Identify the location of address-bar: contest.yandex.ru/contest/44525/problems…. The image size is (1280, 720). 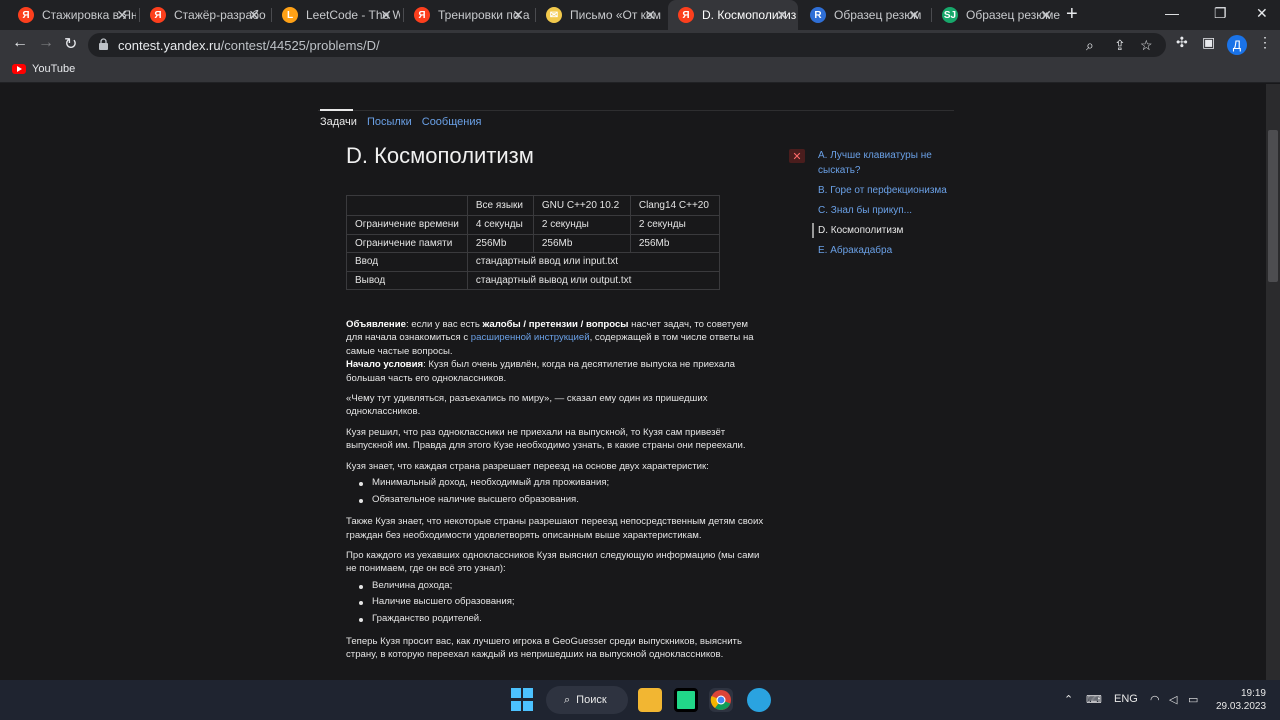
(627, 45).